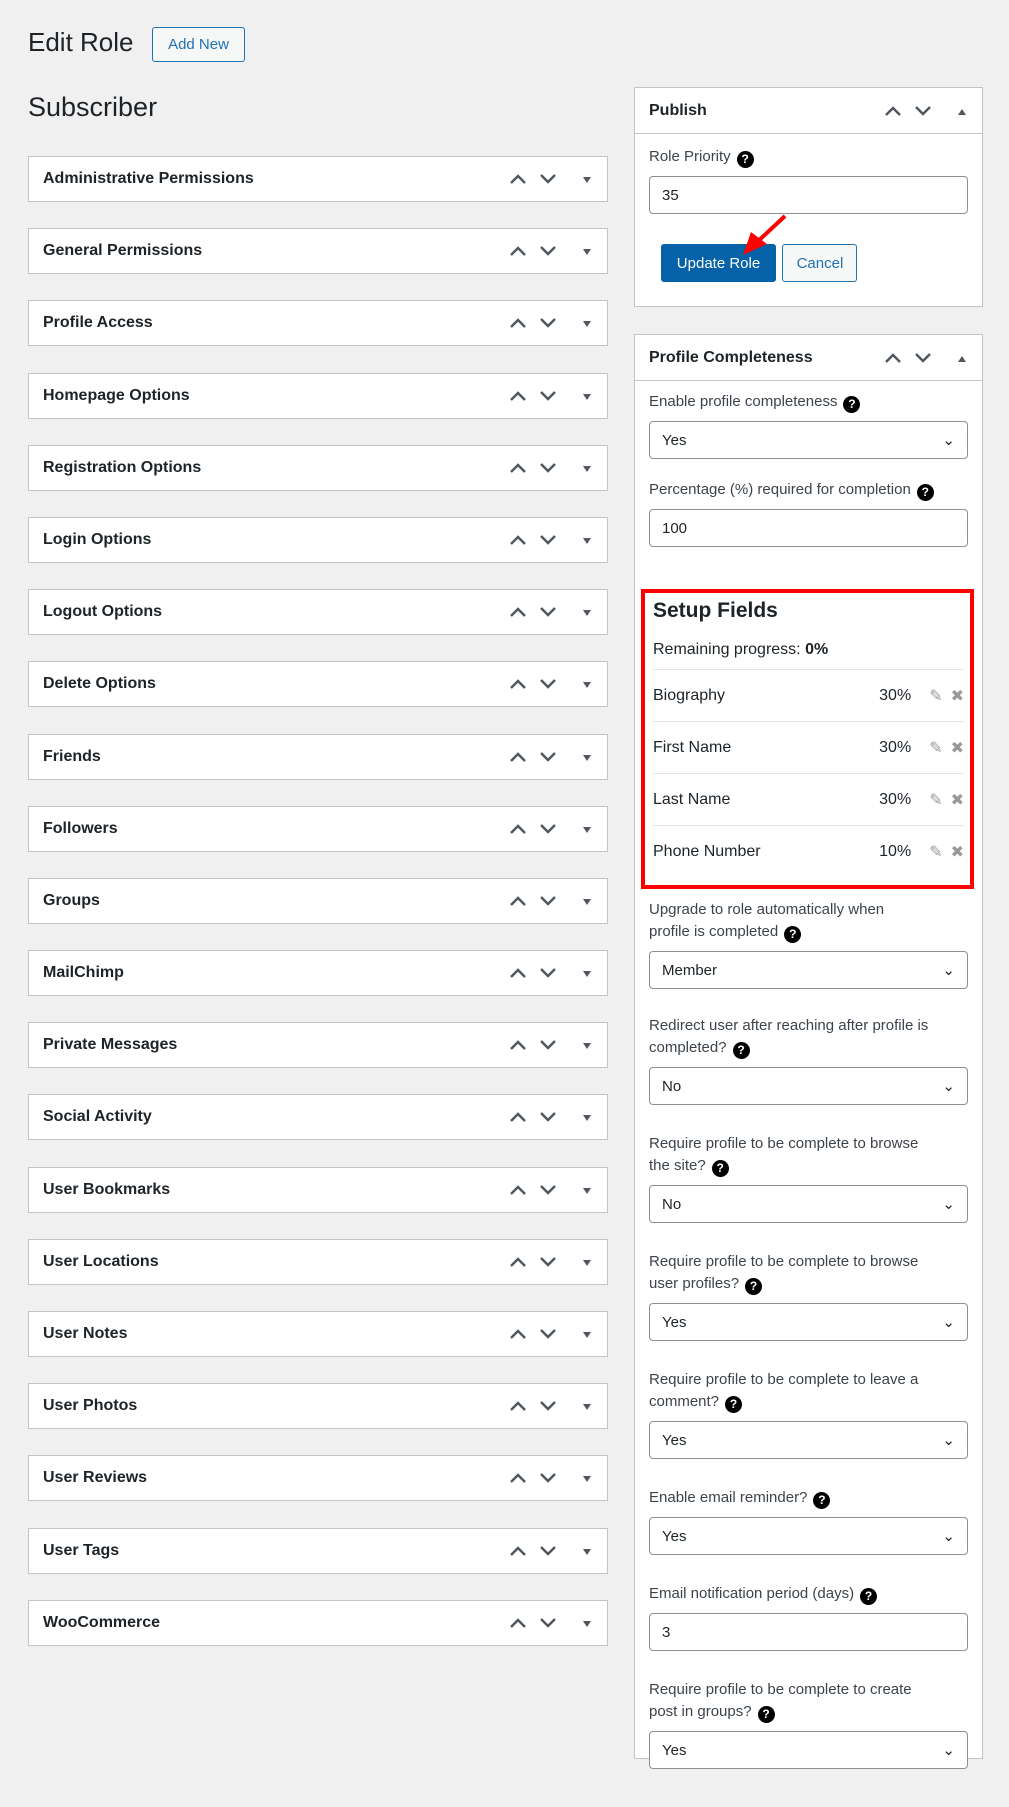 The image size is (1009, 1807). I want to click on section-box: MailChimp, so click(318, 973).